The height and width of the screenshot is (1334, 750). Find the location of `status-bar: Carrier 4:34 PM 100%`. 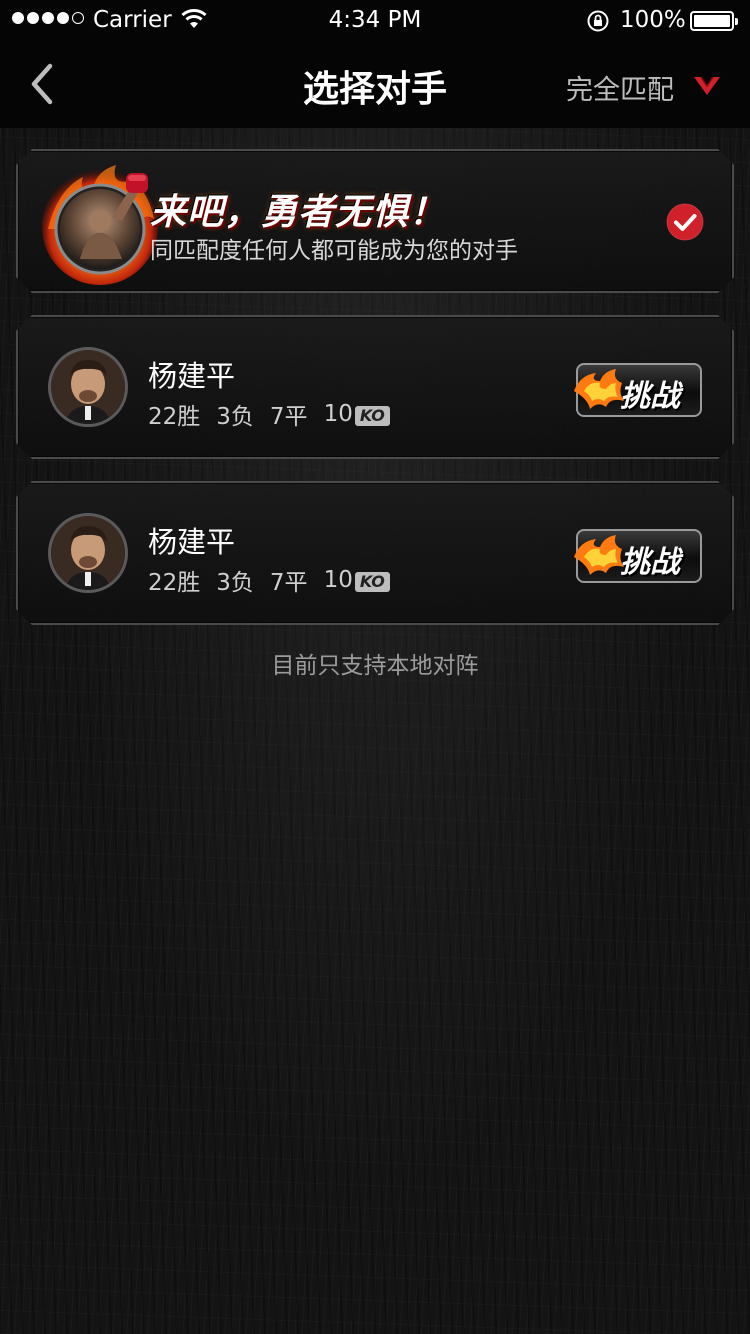

status-bar: Carrier 4:34 PM 100% is located at coordinates (375, 20).